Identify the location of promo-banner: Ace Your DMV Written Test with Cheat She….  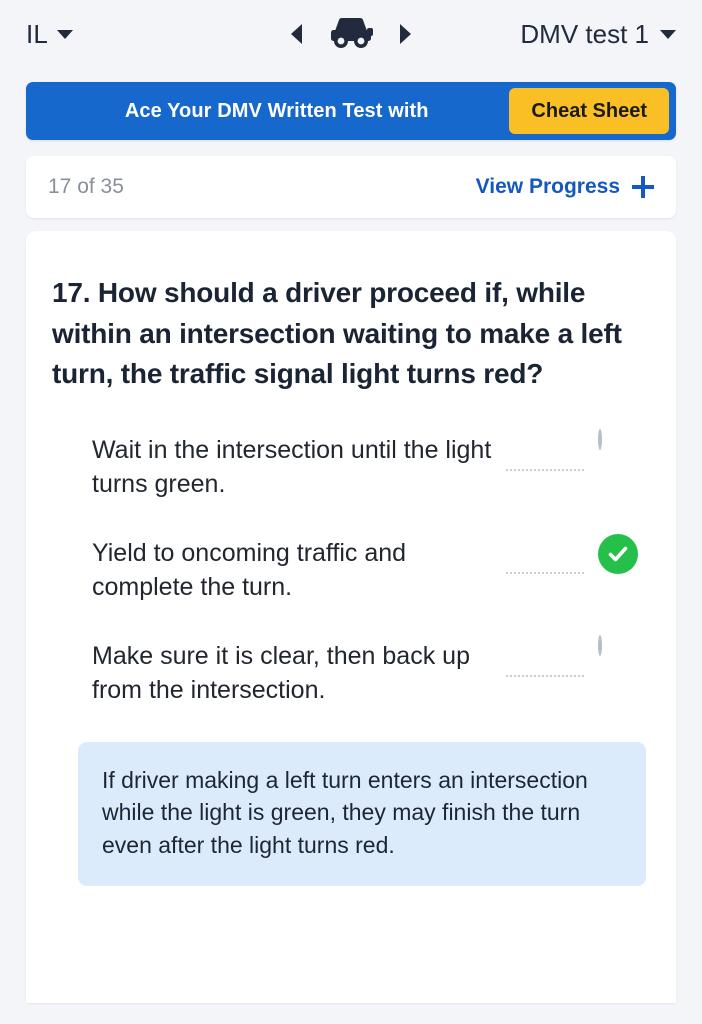
(351, 111).